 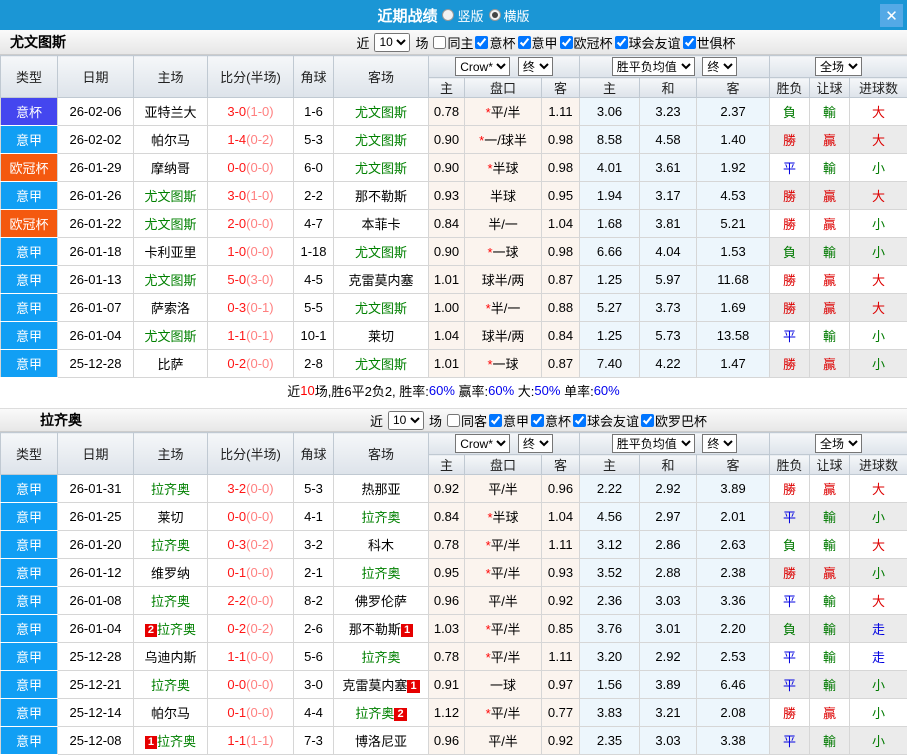 I want to click on result-handicap: 贏, so click(x=830, y=364).